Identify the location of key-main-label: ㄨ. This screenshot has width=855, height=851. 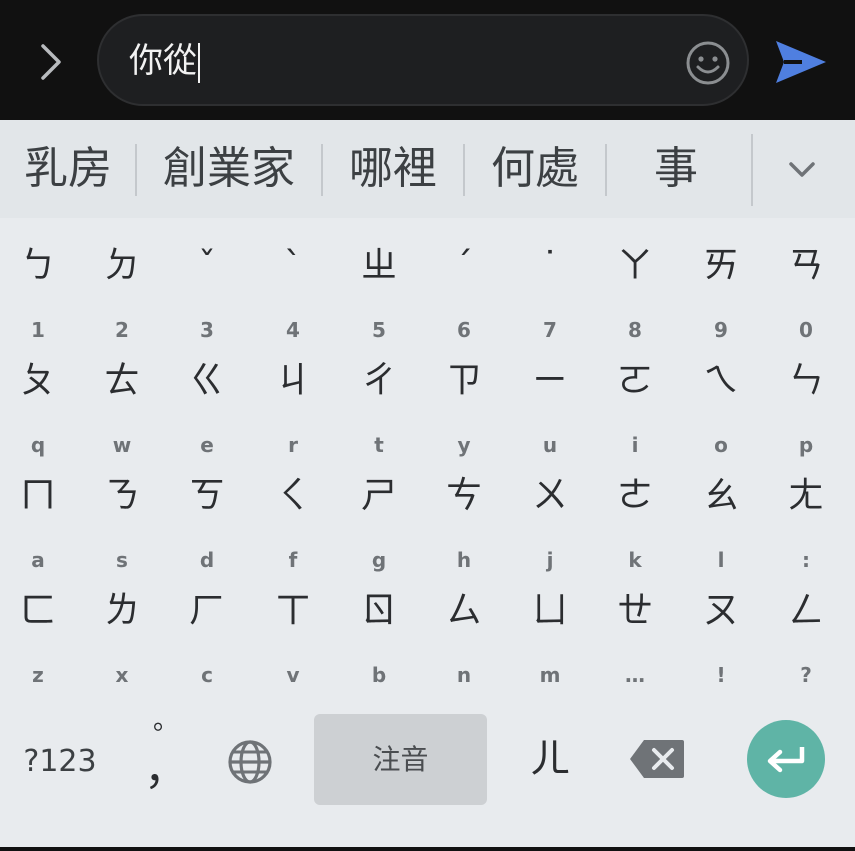
(549, 495).